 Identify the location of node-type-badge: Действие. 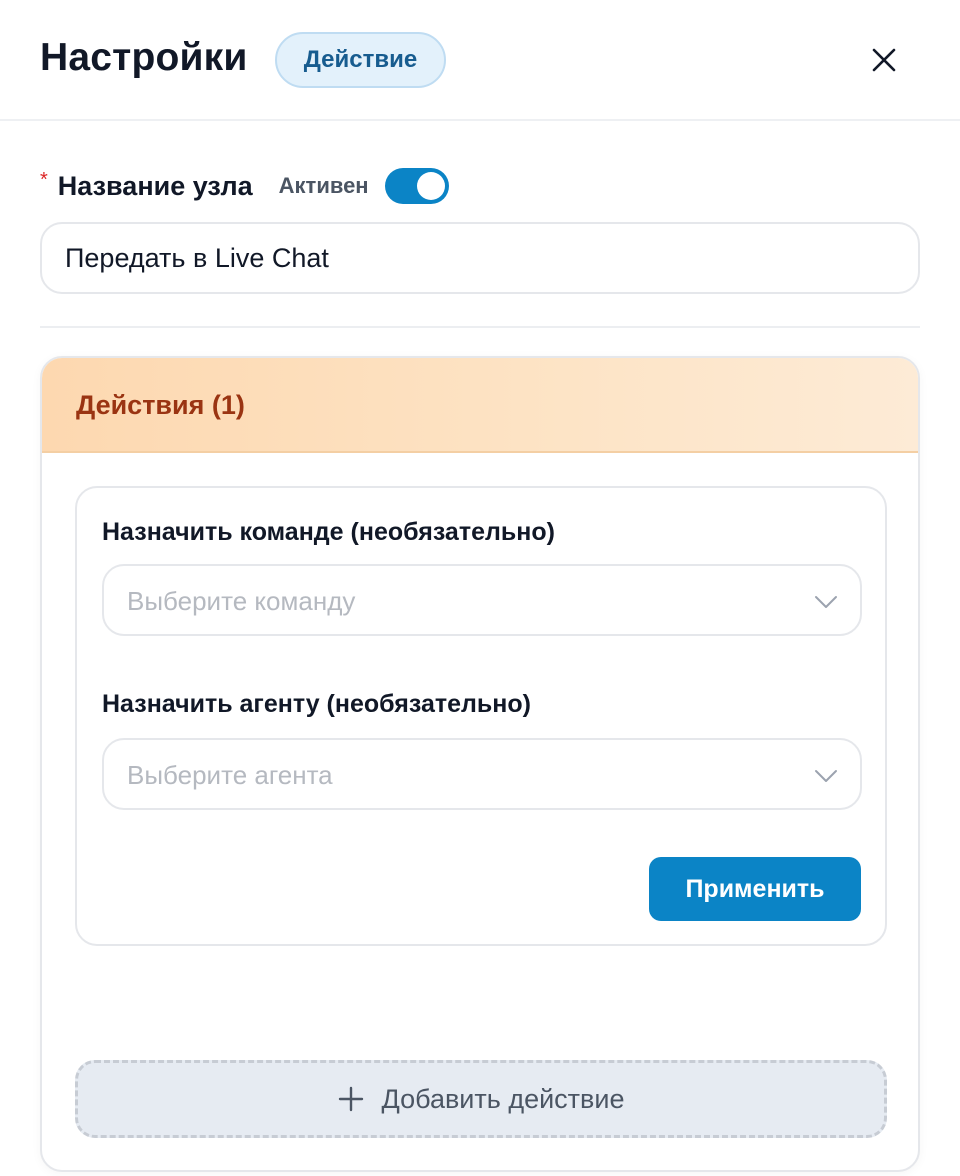
(360, 60).